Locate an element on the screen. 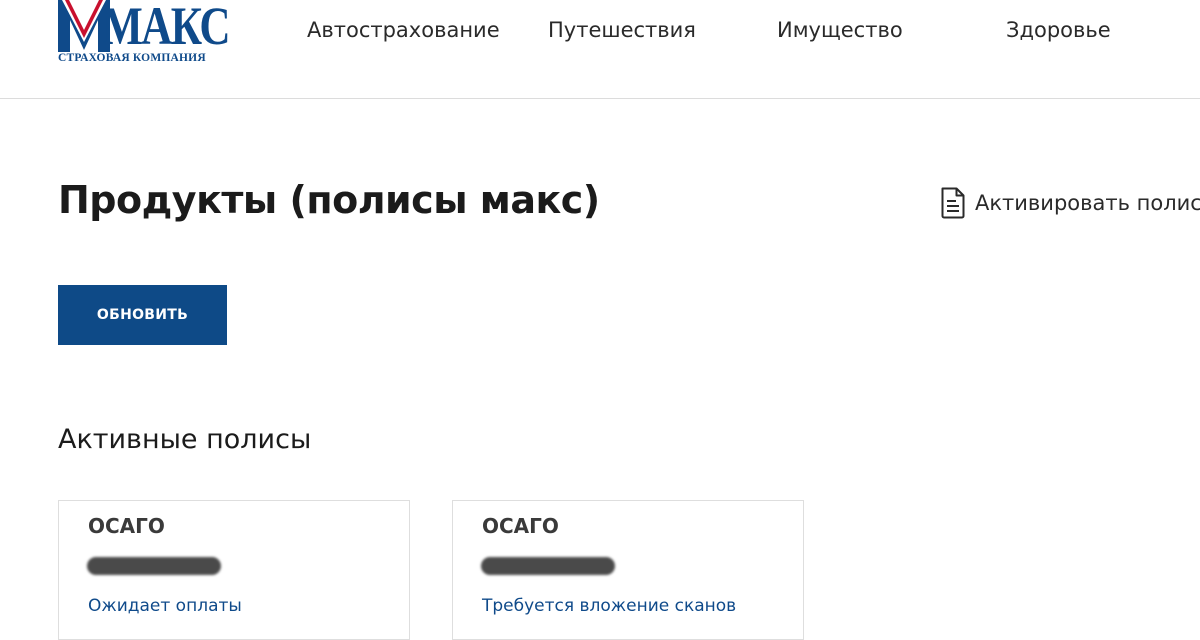 This screenshot has width=1200, height=640. logo-wordmark: МАКС is located at coordinates (166, 28).